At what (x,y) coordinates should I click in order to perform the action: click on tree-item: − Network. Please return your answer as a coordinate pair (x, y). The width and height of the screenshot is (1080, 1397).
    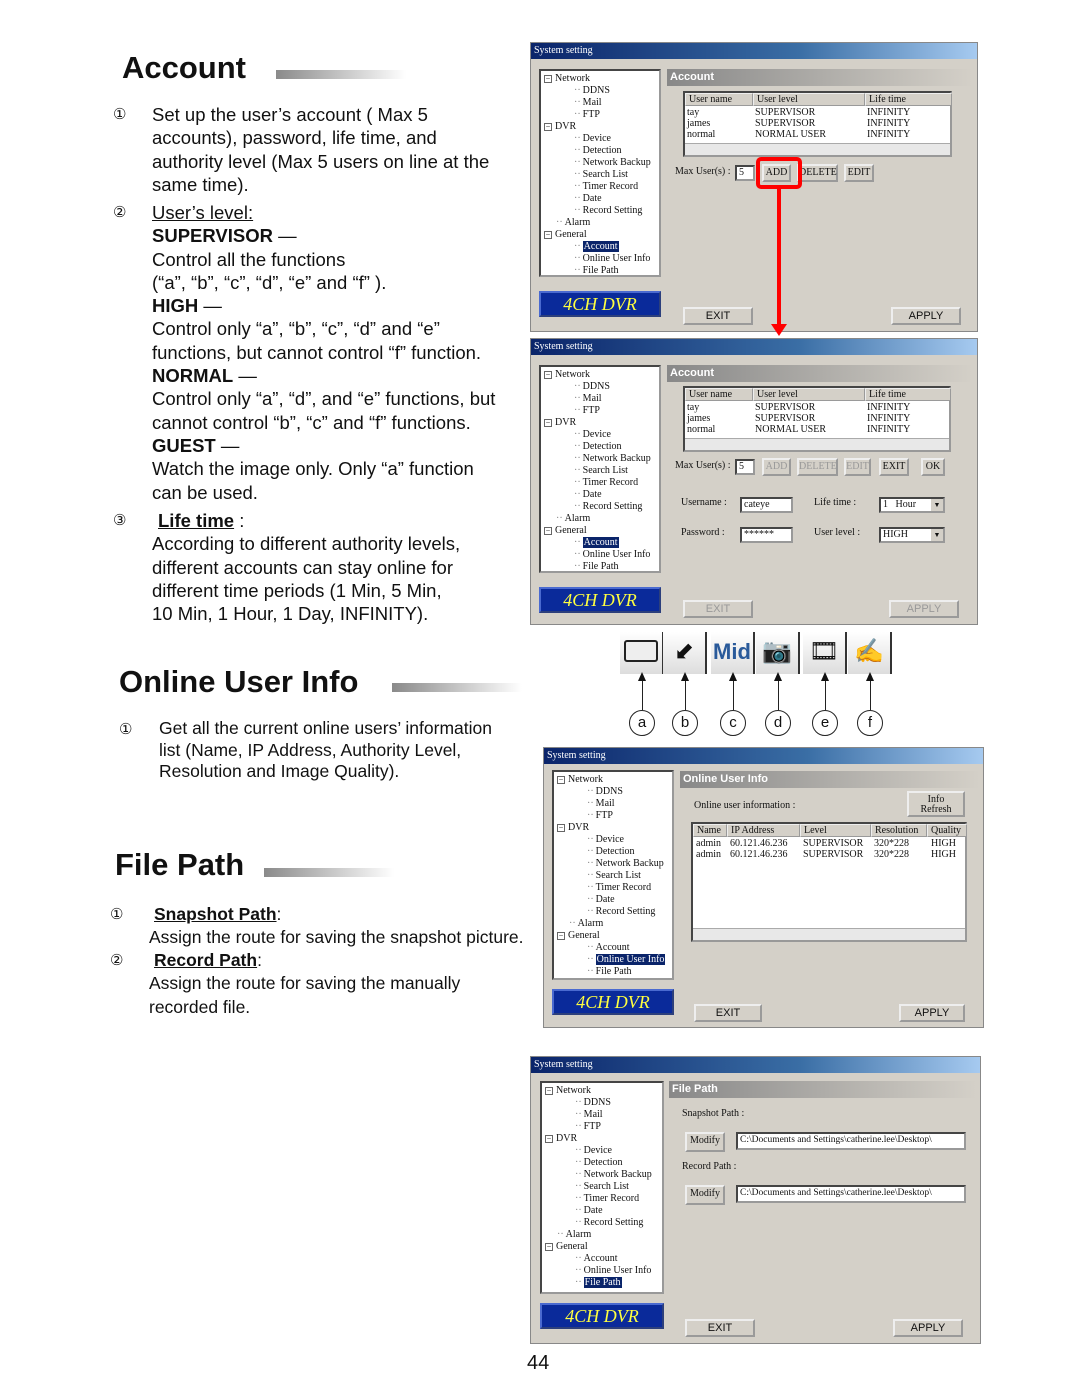
    Looking at the image, I should click on (614, 780).